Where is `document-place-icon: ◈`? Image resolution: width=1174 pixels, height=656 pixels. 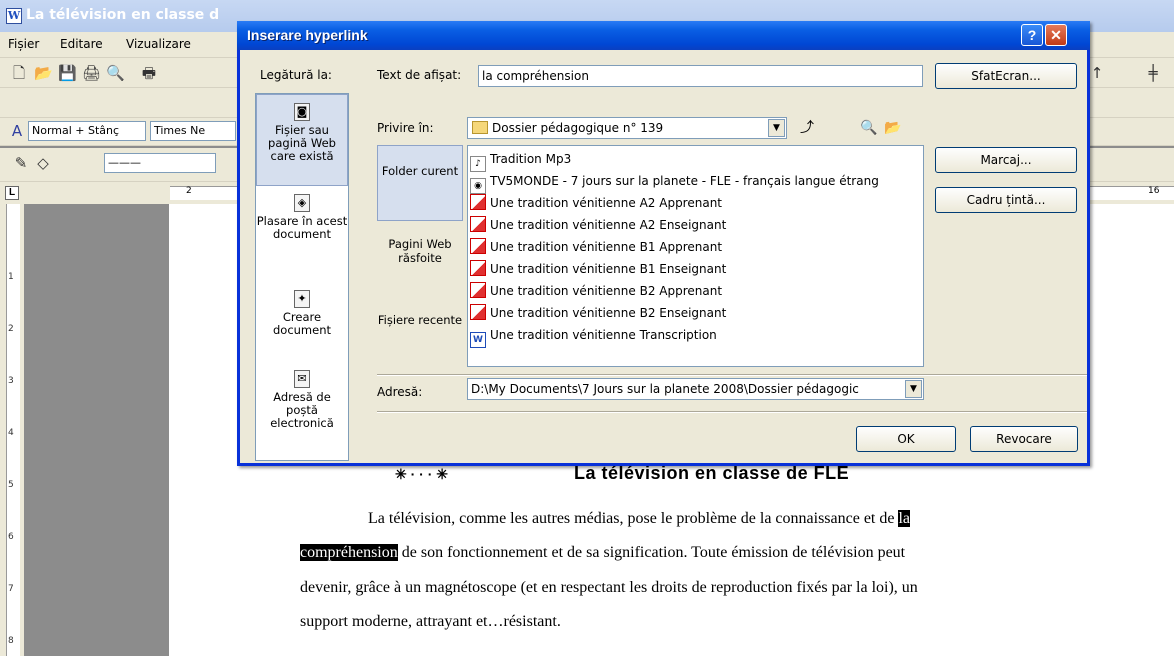 document-place-icon: ◈ is located at coordinates (302, 203).